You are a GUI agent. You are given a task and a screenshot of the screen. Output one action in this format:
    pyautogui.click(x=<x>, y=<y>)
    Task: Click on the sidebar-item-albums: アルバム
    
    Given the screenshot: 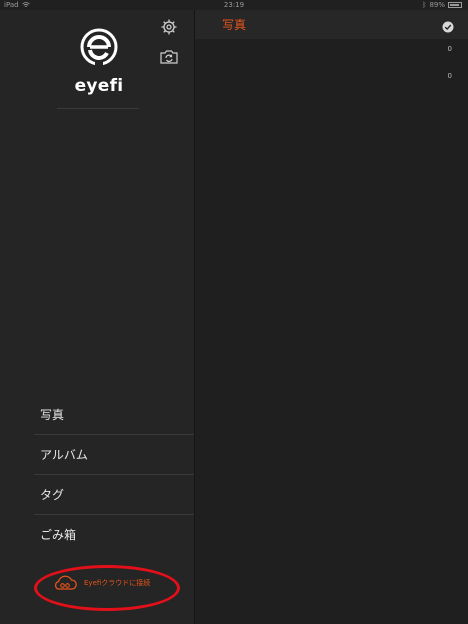 What is the action you would take?
    pyautogui.click(x=97, y=455)
    